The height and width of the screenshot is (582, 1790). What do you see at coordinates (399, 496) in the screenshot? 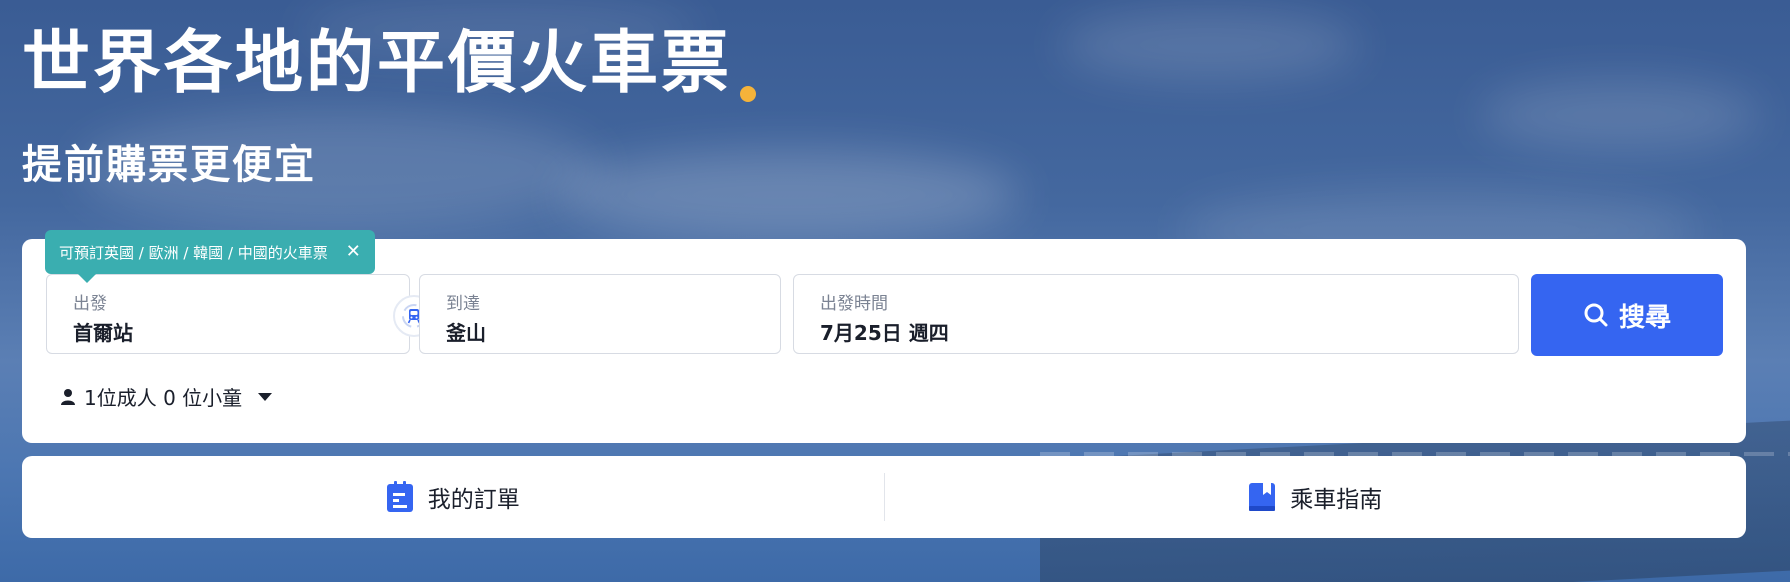
I see `clipboard-icon` at bounding box center [399, 496].